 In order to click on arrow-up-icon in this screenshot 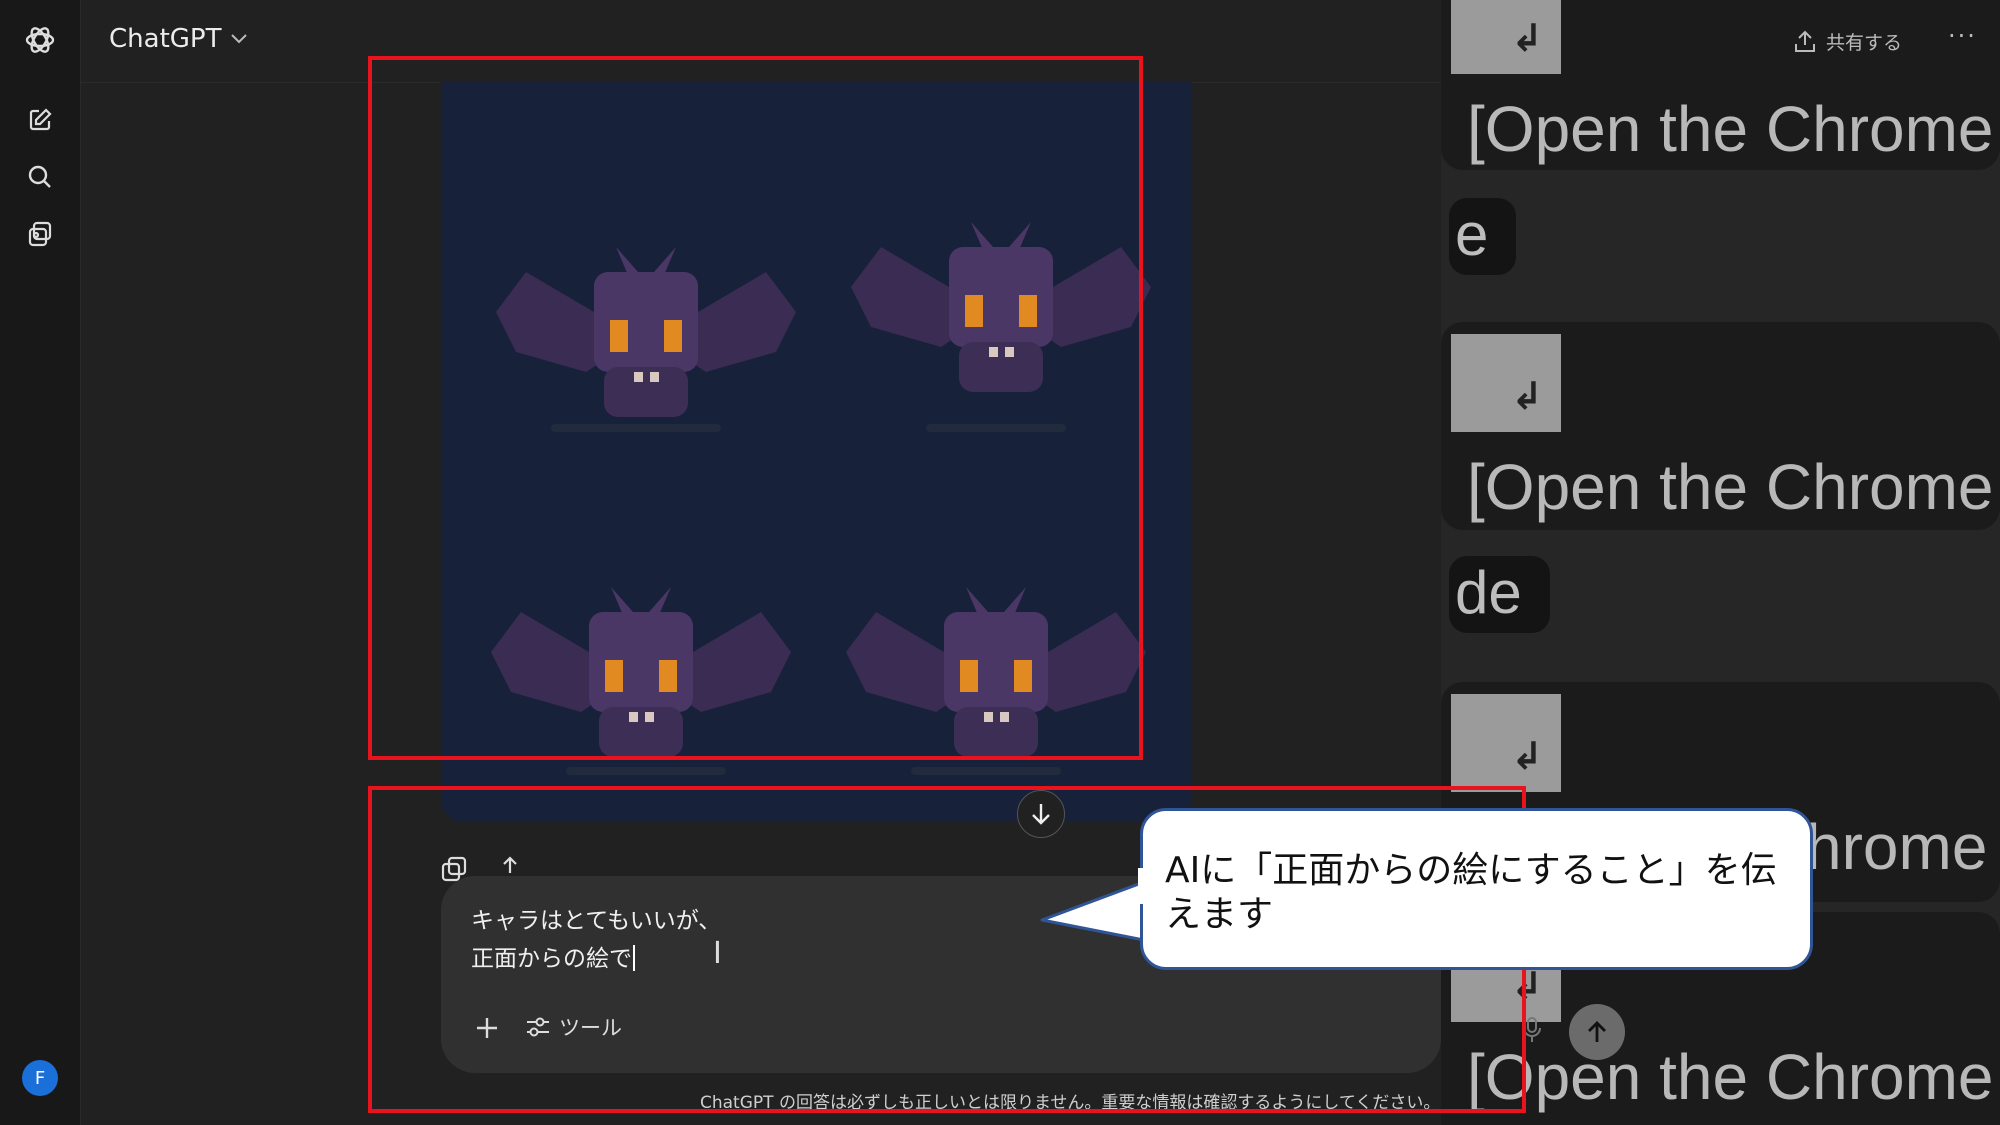, I will do `click(1597, 1031)`.